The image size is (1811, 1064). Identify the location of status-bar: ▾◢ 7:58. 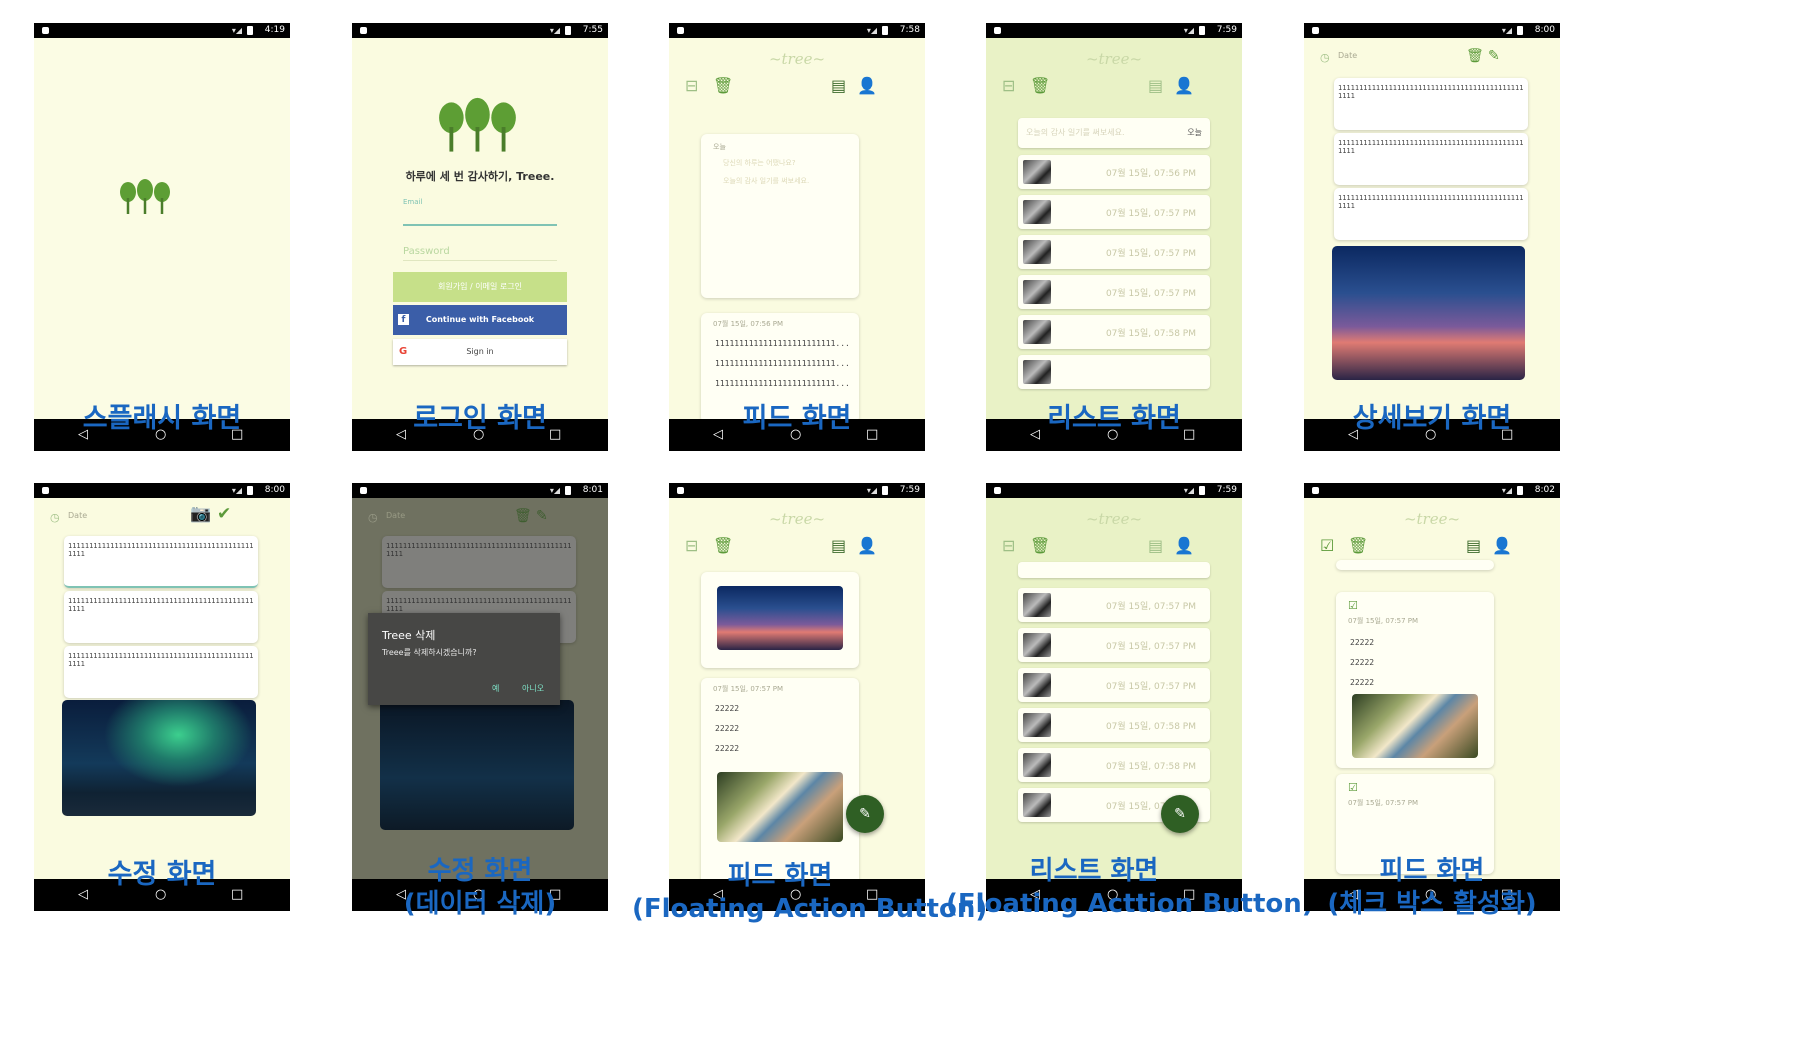
(797, 30).